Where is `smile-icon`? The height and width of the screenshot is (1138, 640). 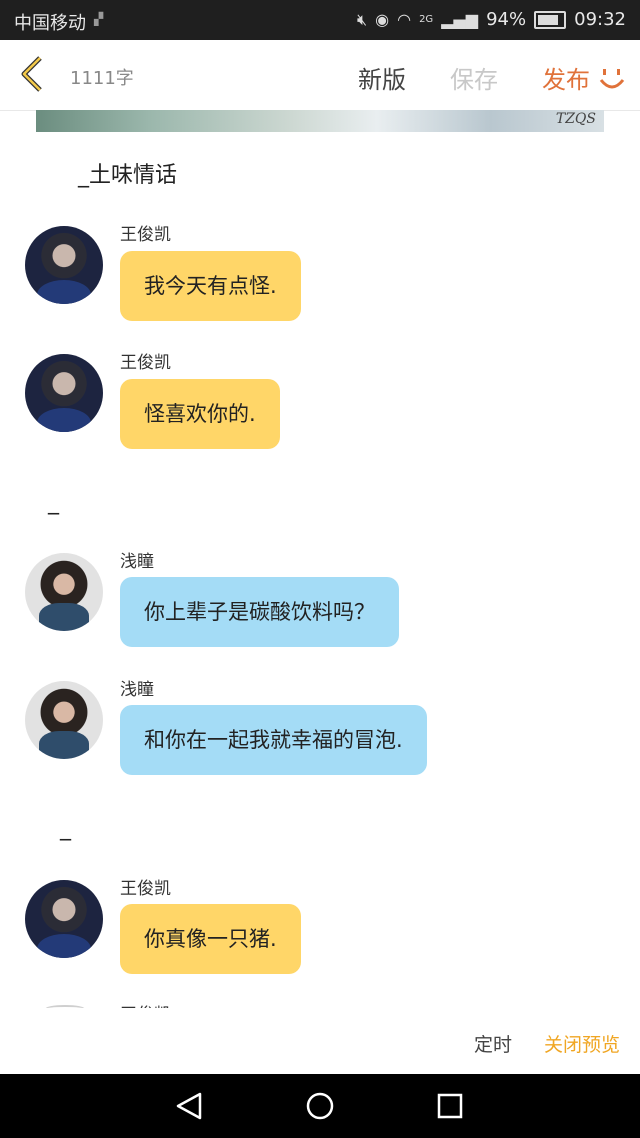
smile-icon is located at coordinates (612, 79).